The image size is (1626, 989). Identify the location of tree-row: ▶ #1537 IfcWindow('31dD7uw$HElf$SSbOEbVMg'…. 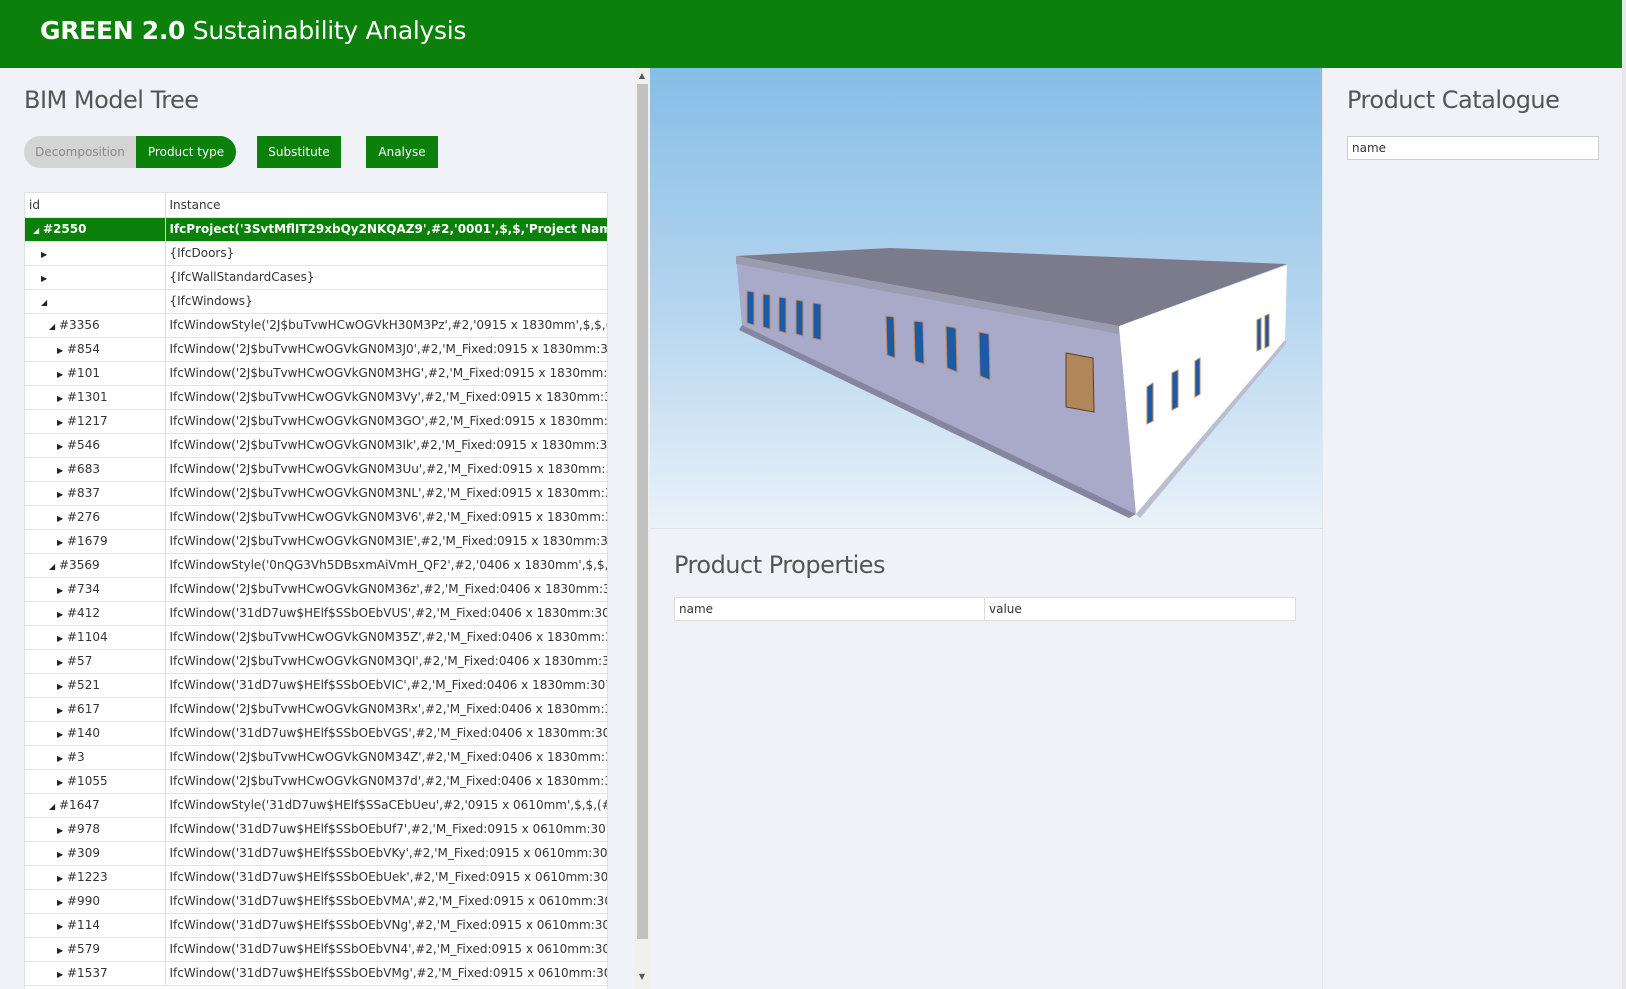
(316, 973).